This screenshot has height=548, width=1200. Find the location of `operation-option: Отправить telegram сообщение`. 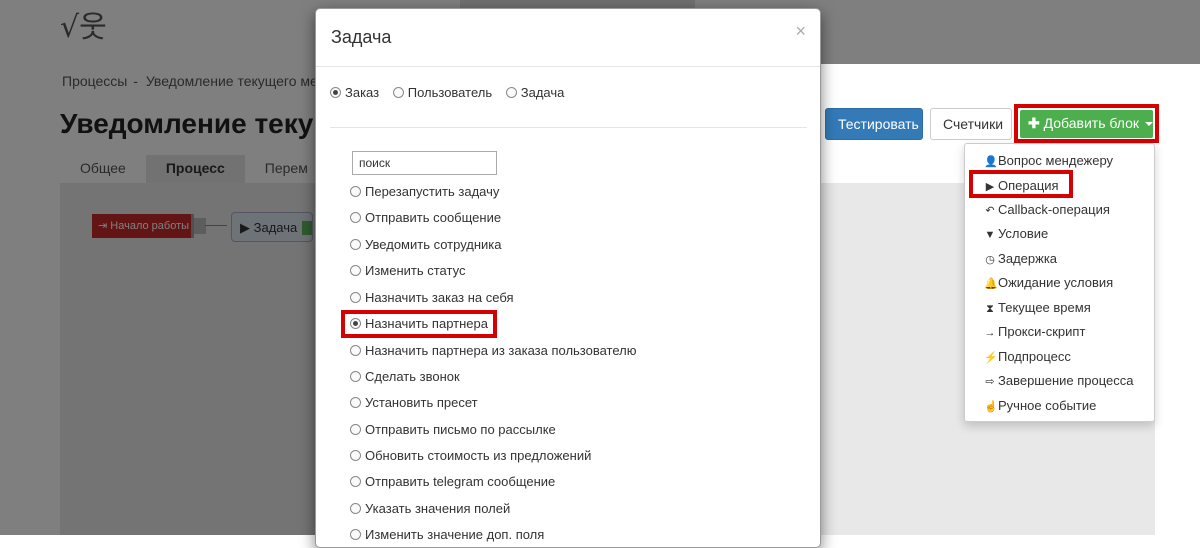

operation-option: Отправить telegram сообщение is located at coordinates (452, 481).